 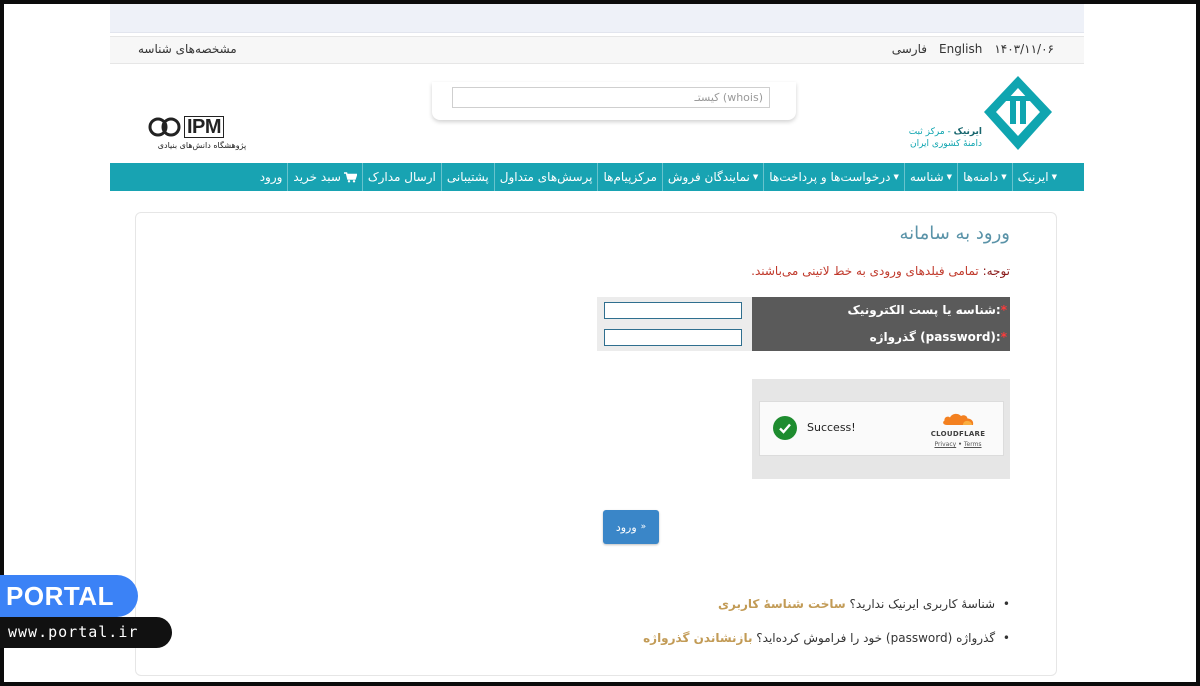 I want to click on nav-item-support: پشتیبانی, so click(x=467, y=177).